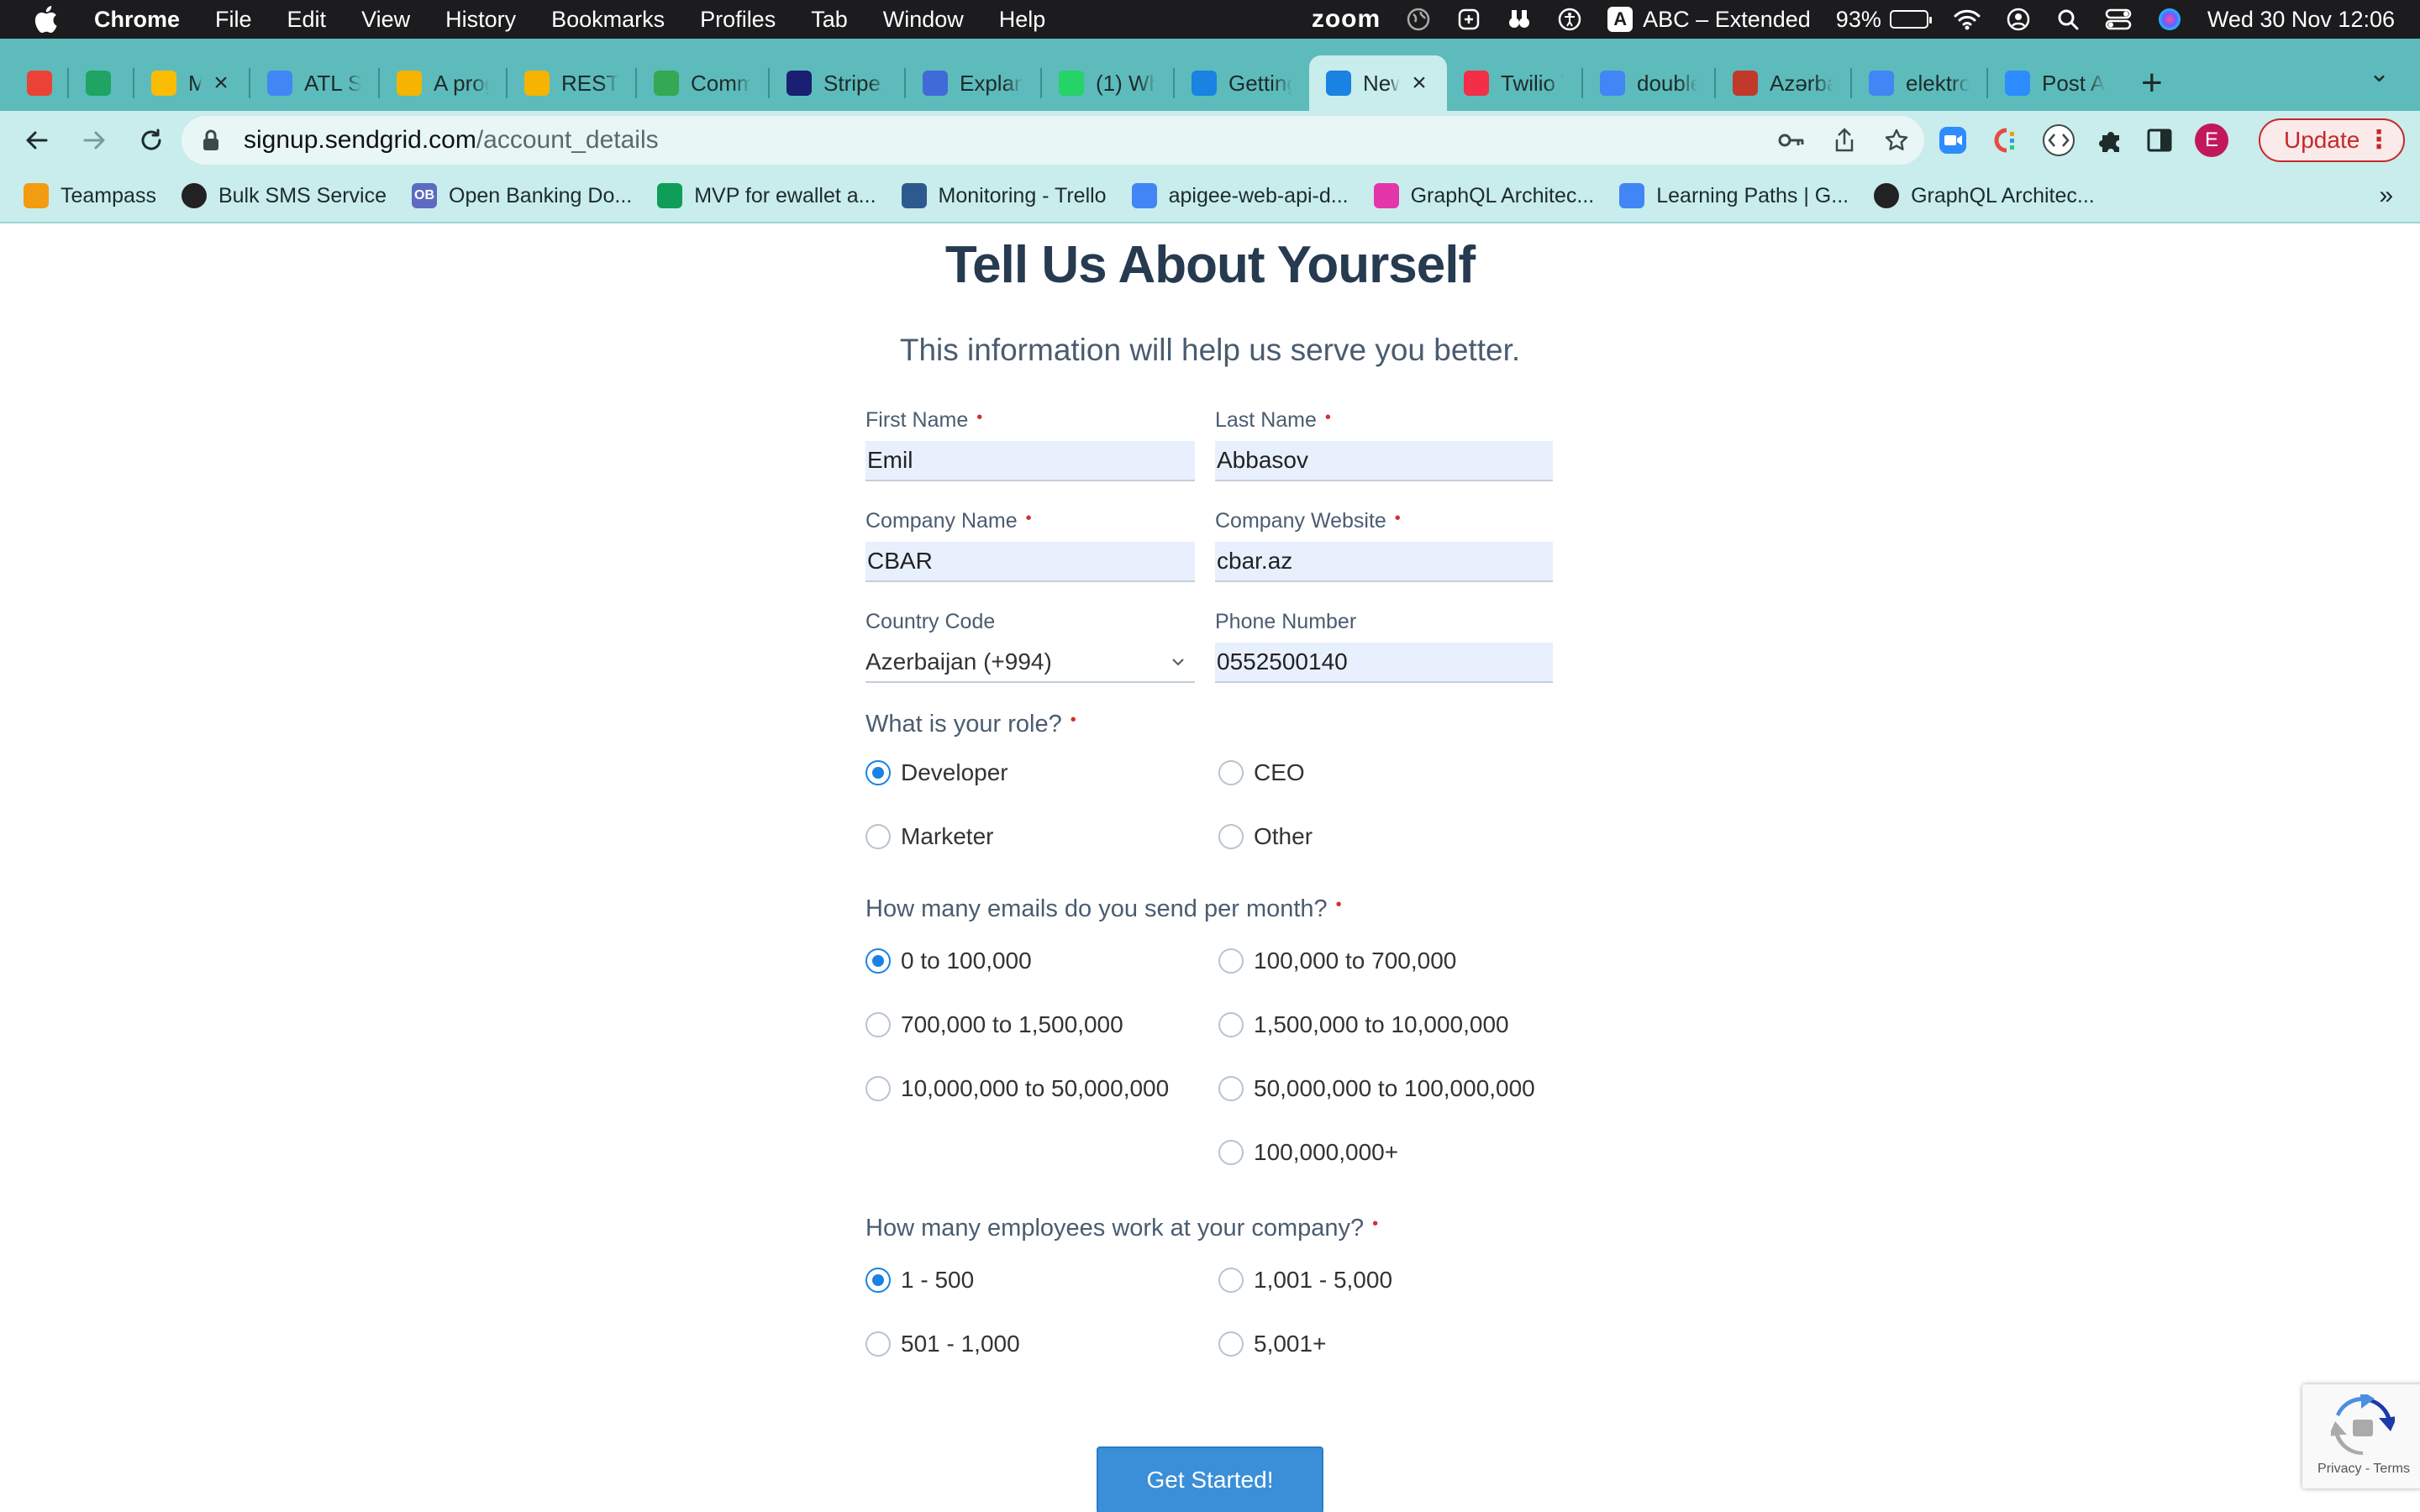  Describe the element at coordinates (2110, 140) in the screenshot. I see `puzzle-extensions-icon` at that location.